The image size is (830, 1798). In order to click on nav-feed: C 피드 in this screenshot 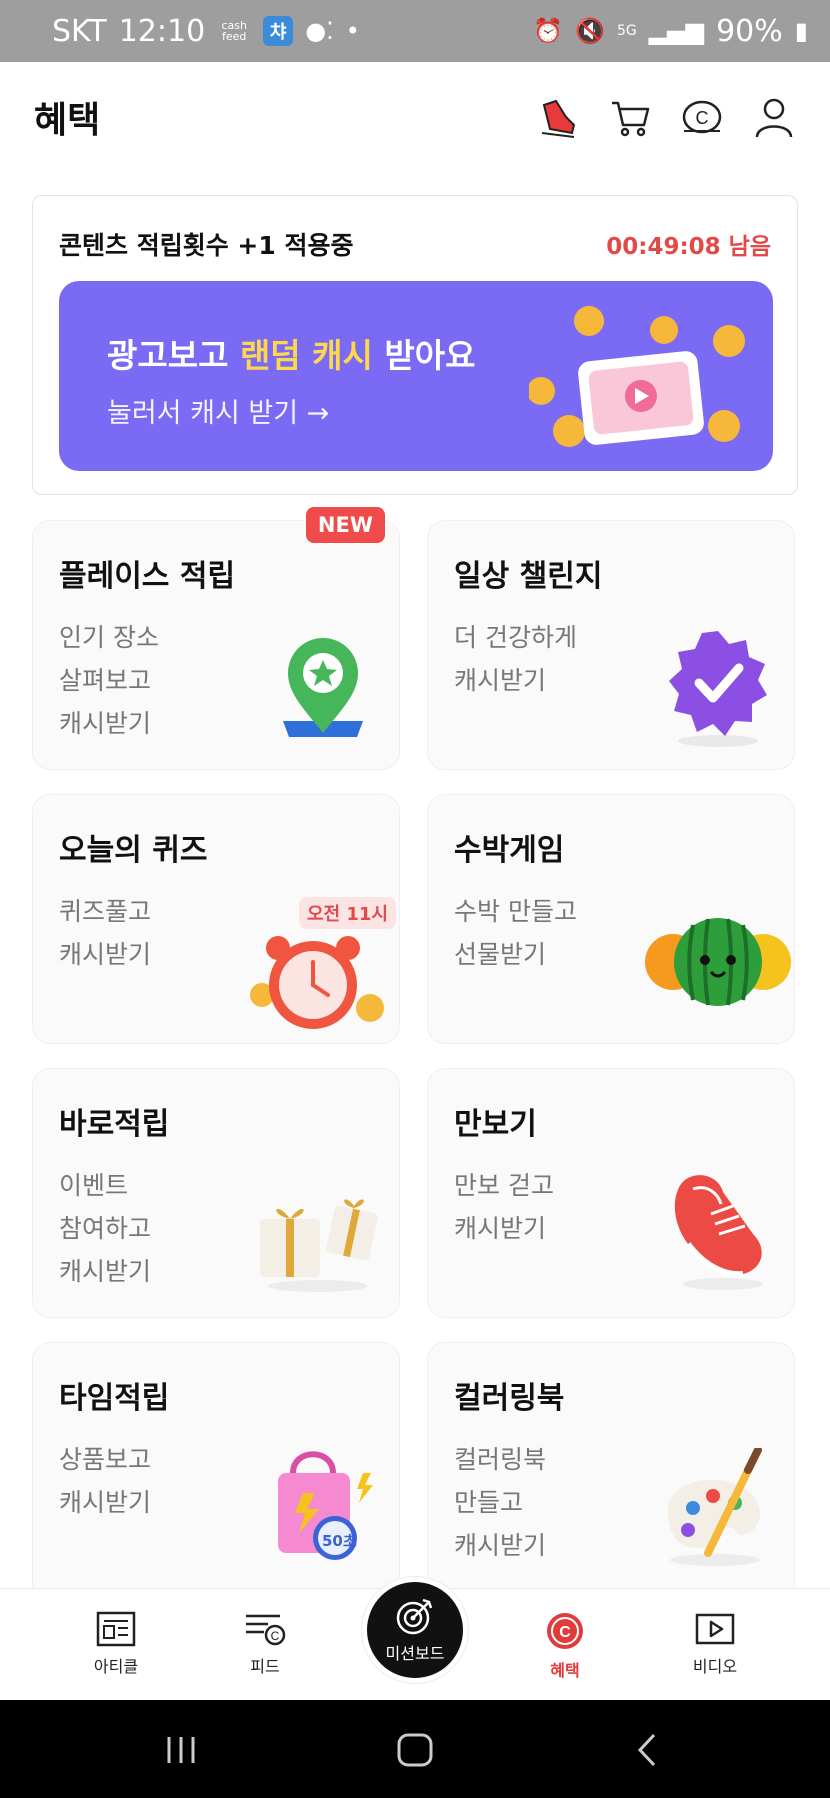, I will do `click(265, 1644)`.